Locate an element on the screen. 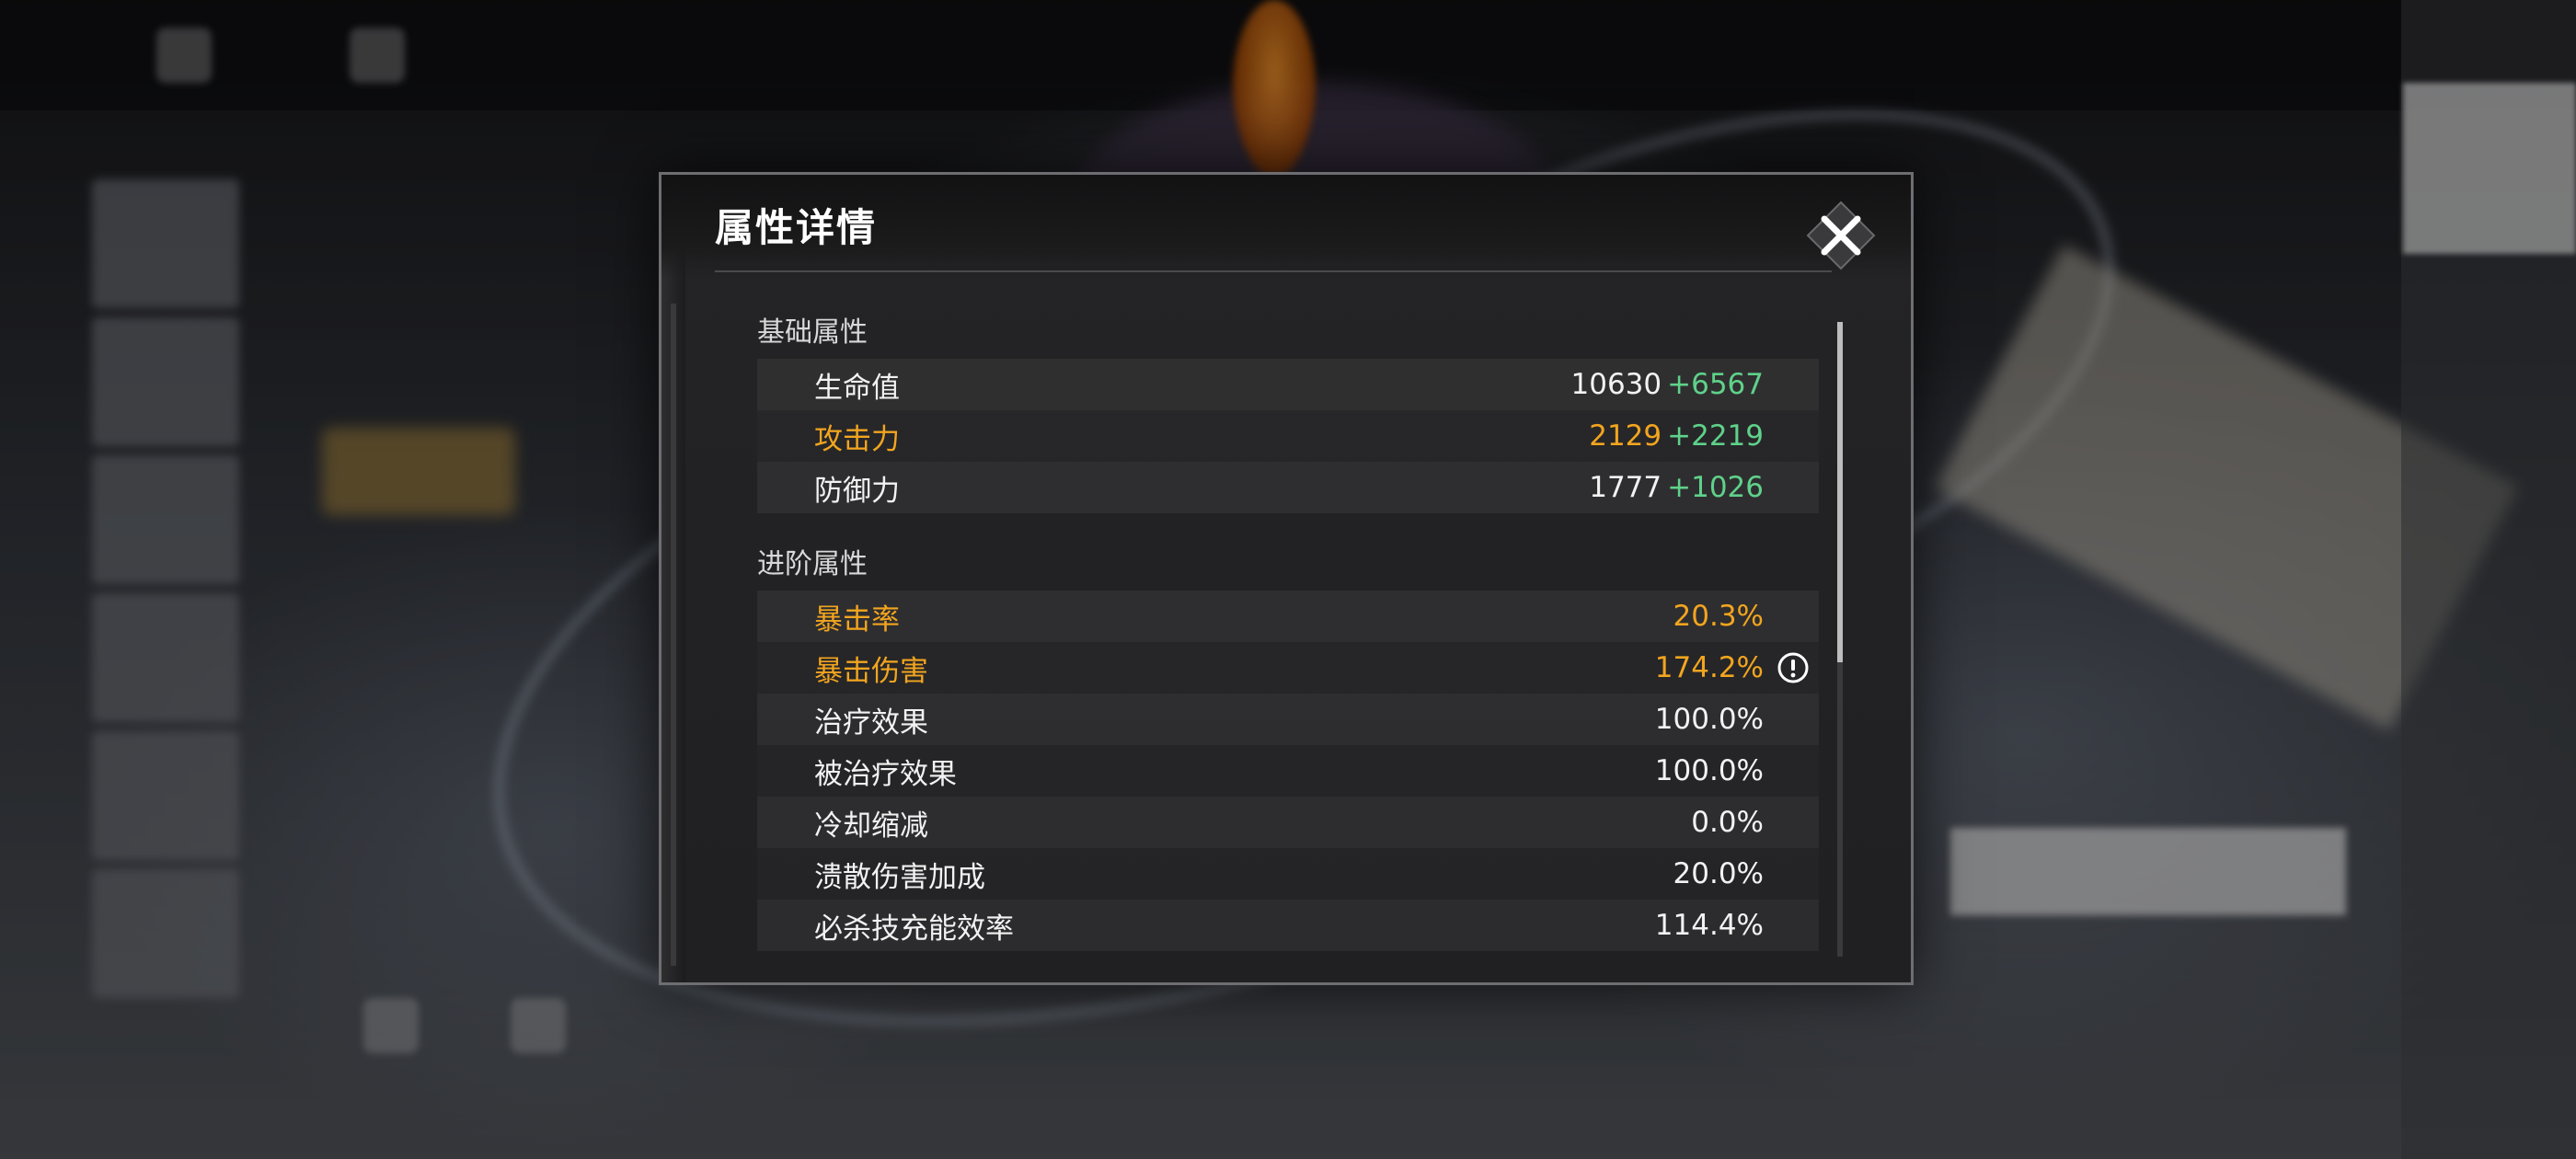 The image size is (2576, 1159). stat-label: 攻击力 is located at coordinates (857, 439).